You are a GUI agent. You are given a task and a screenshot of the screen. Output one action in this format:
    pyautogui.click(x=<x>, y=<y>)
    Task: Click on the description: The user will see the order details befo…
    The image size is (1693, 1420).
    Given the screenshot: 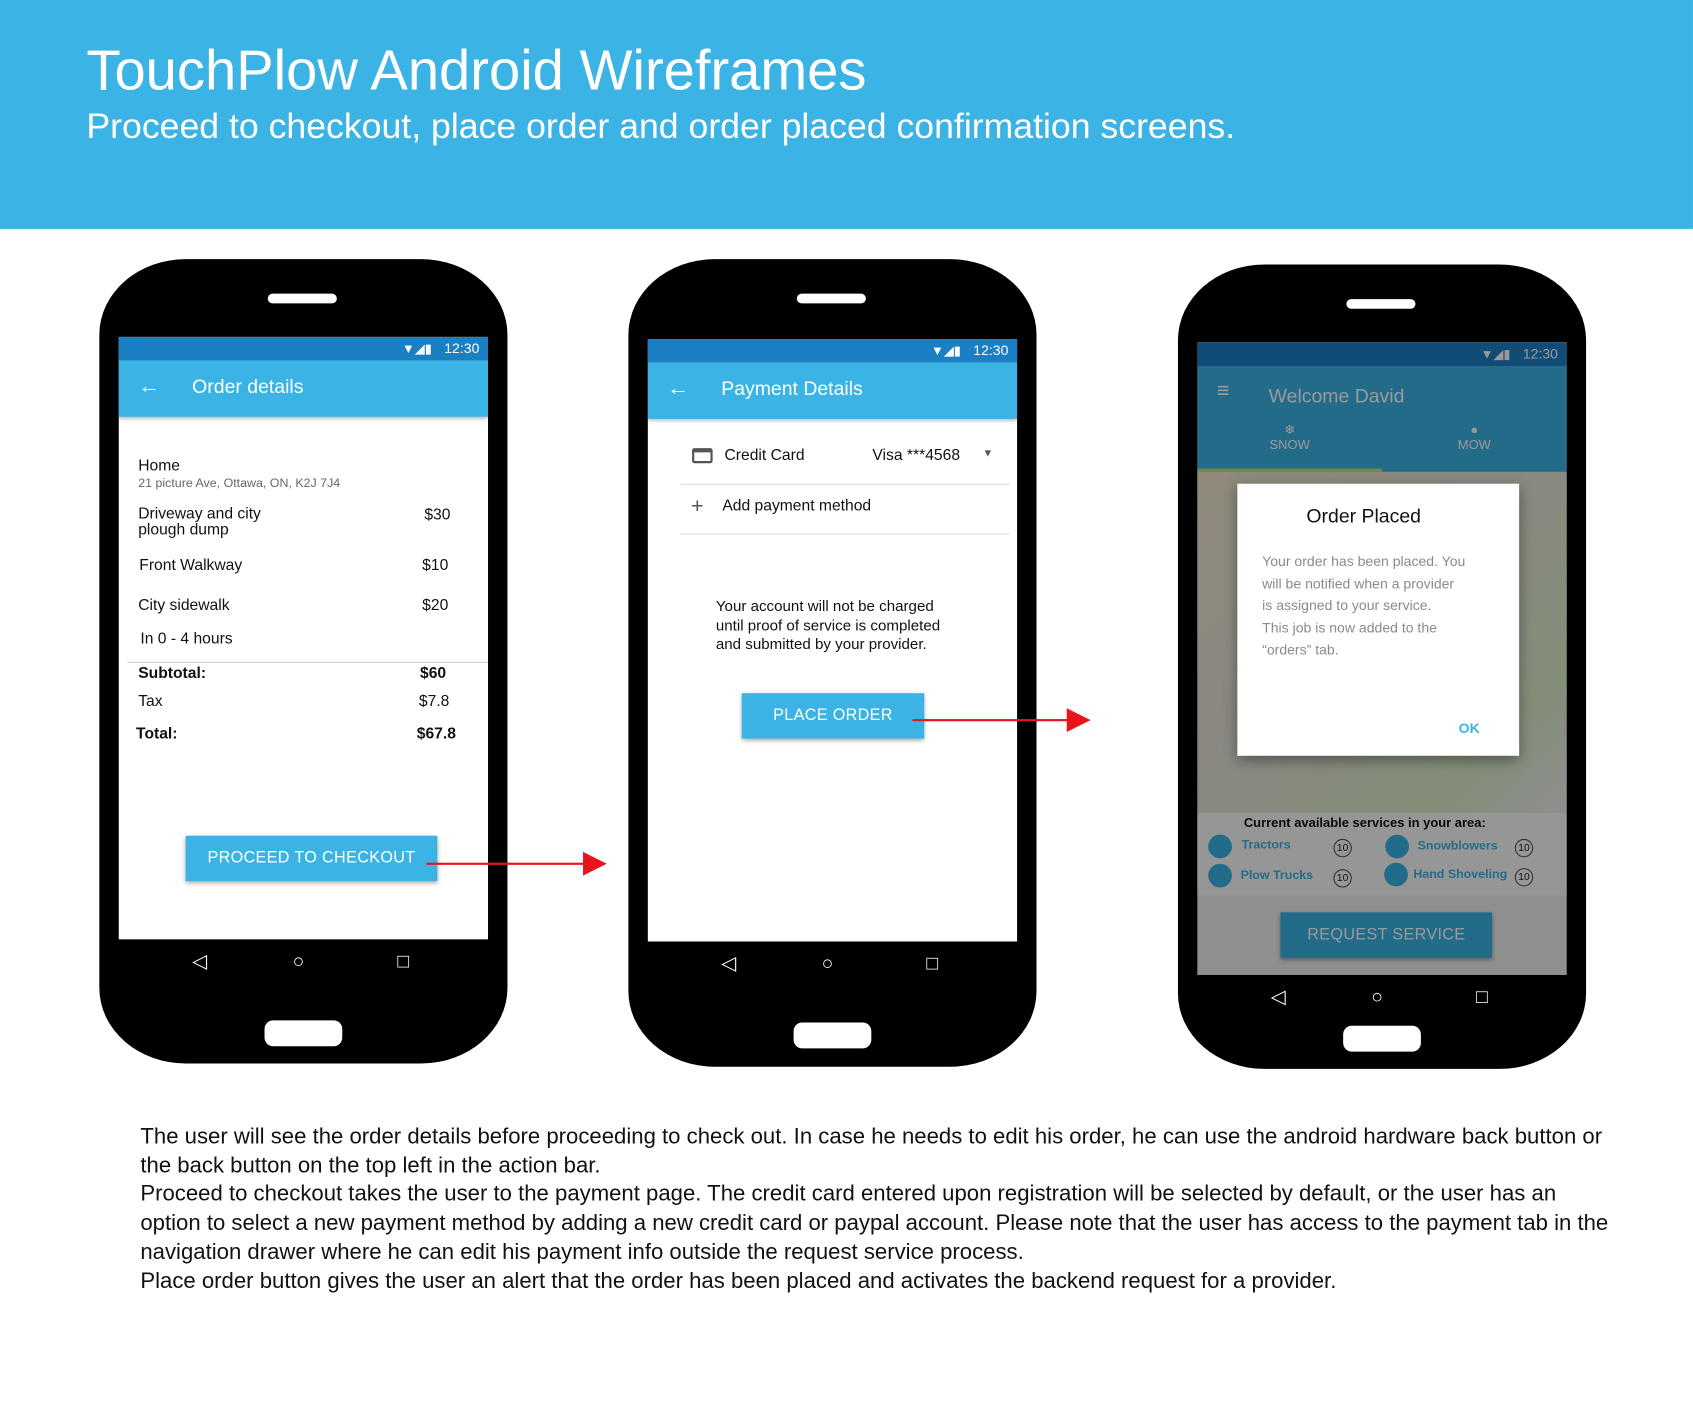 What is the action you would take?
    pyautogui.click(x=874, y=1209)
    